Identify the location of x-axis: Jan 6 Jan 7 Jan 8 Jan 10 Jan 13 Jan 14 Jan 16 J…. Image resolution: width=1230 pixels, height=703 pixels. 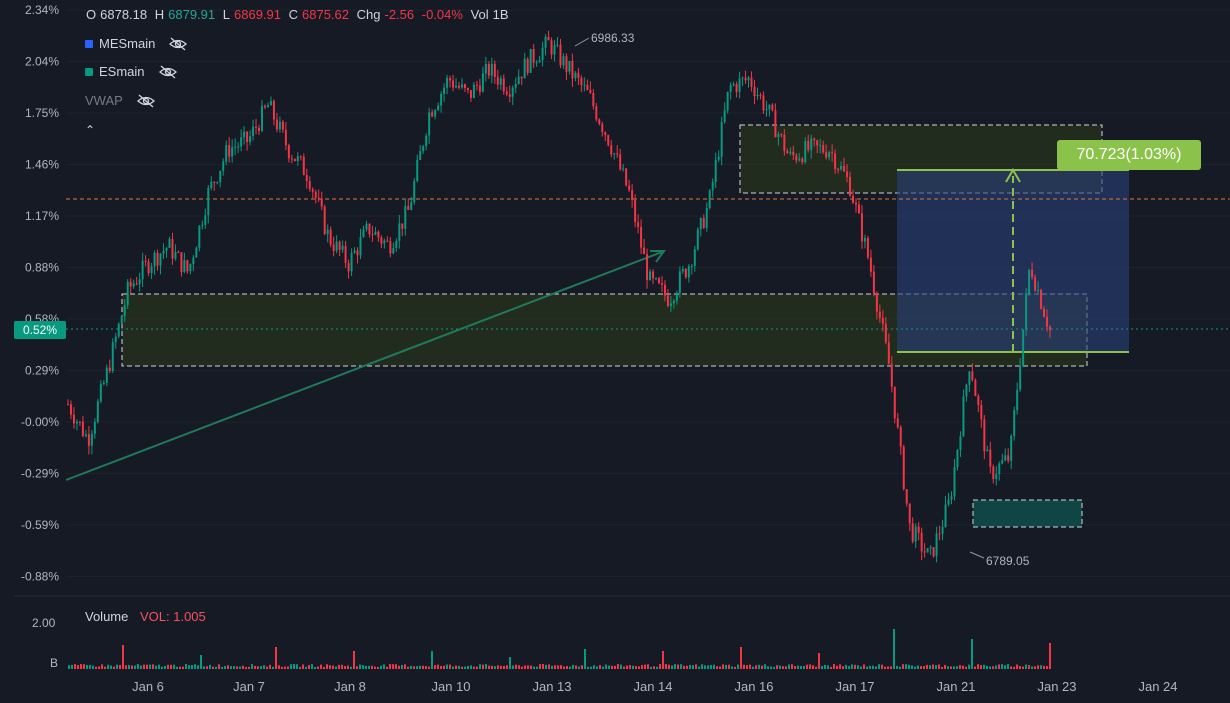
(654, 686).